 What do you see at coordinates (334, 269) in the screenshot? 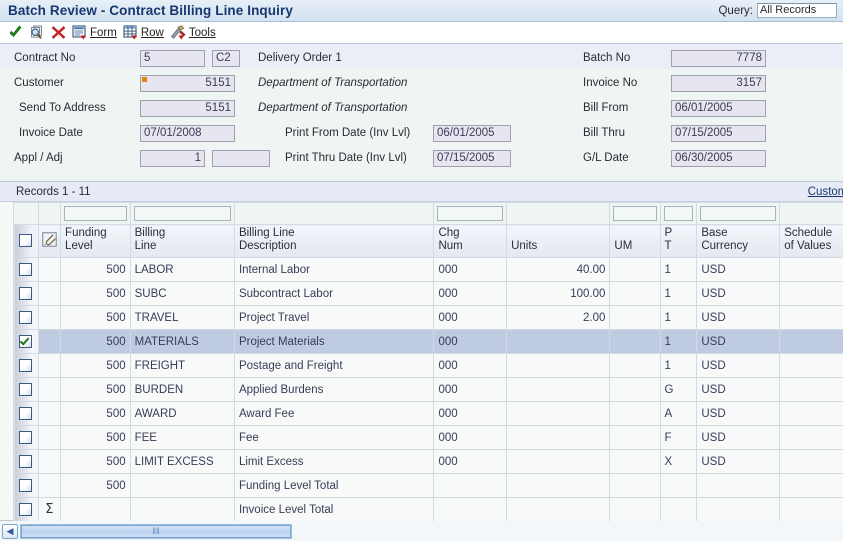
I see `cell-description: Internal Labor` at bounding box center [334, 269].